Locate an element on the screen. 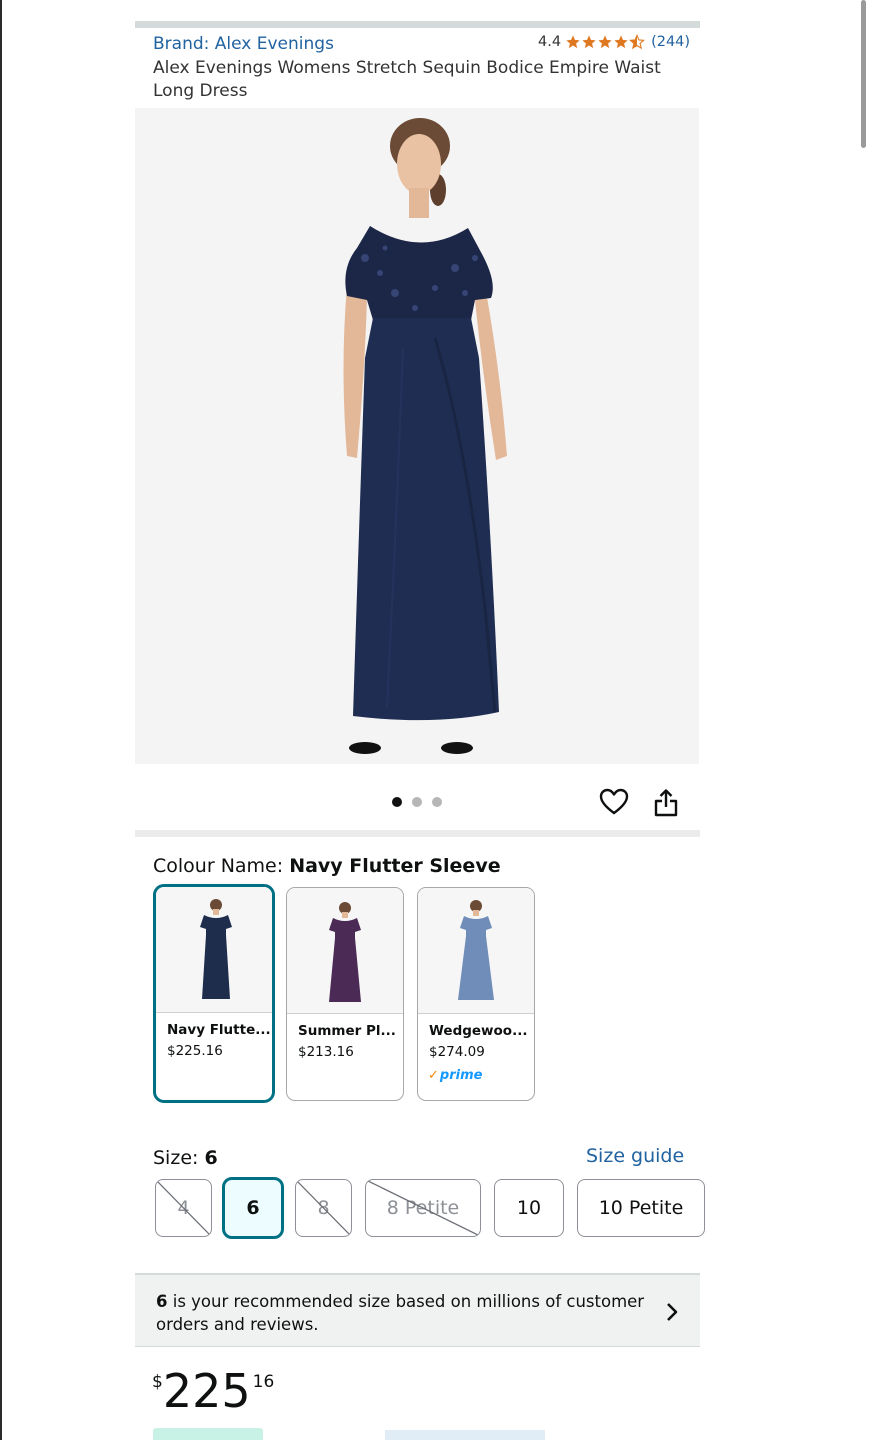  recommended-size: 6 is located at coordinates (162, 1301).